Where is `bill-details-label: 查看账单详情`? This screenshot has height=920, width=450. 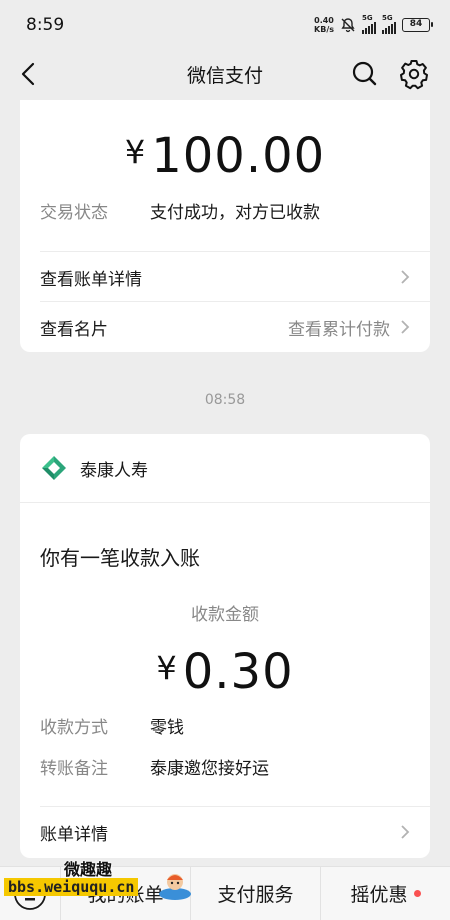
bill-details-label: 查看账单详情 is located at coordinates (91, 279).